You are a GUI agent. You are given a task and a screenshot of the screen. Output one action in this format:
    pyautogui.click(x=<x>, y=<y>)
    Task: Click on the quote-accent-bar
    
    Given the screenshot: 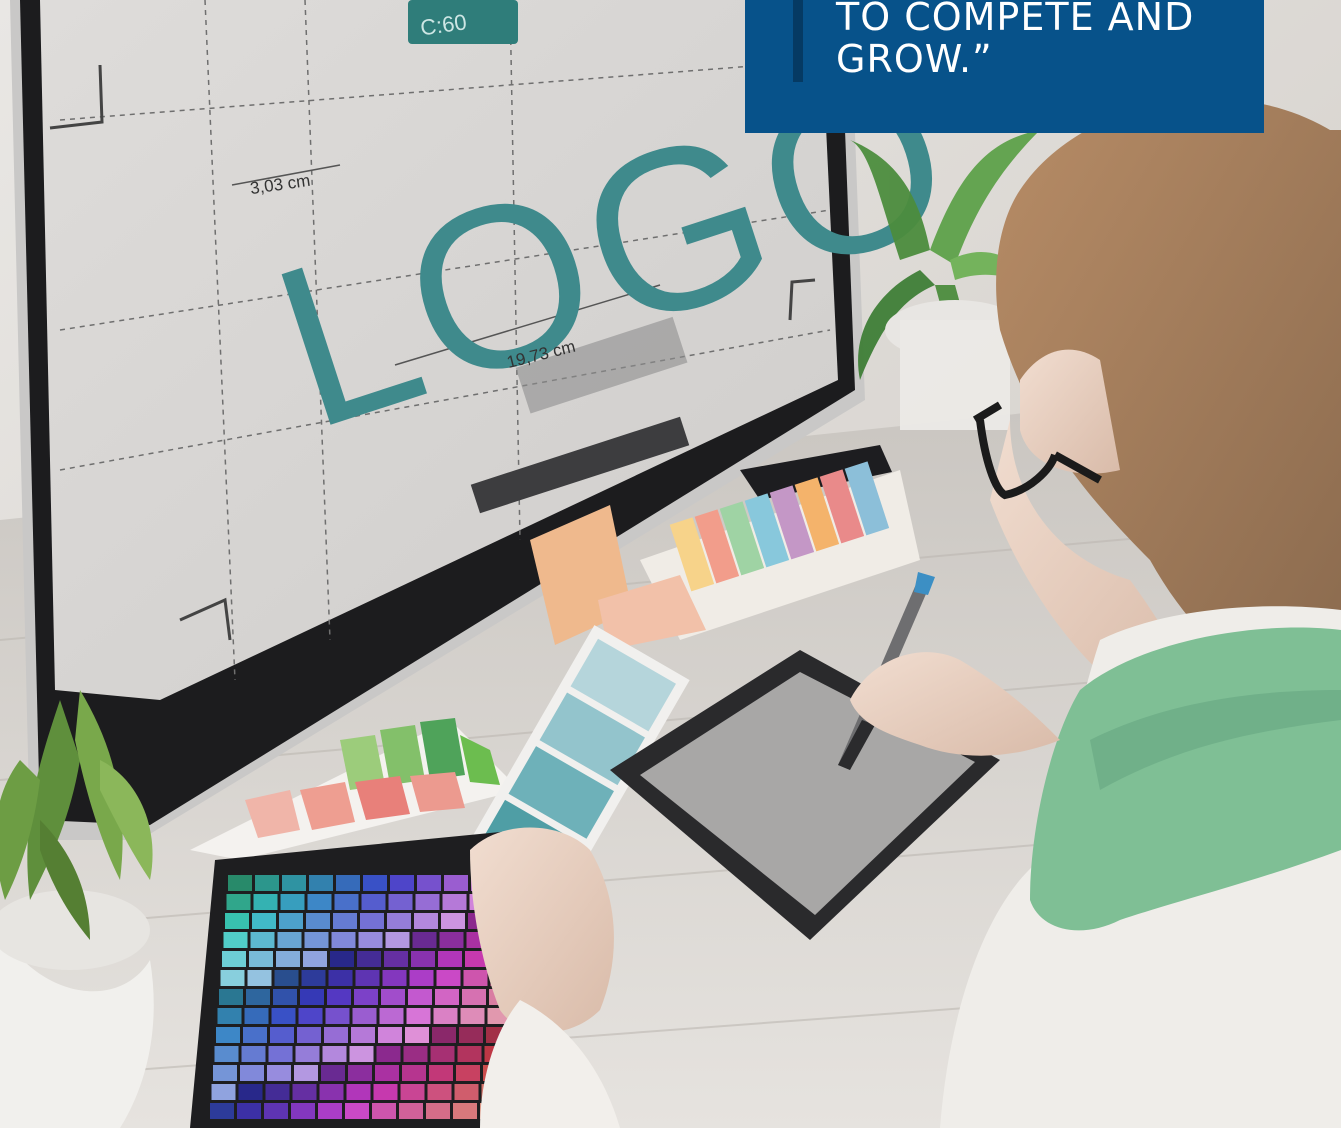 What is the action you would take?
    pyautogui.click(x=798, y=41)
    